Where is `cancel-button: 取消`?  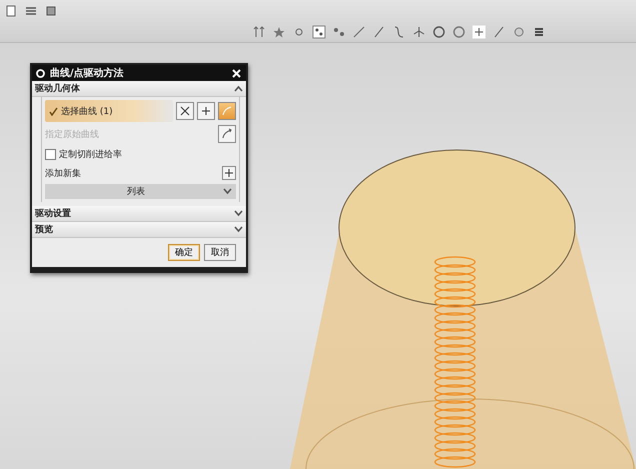 cancel-button: 取消 is located at coordinates (220, 252).